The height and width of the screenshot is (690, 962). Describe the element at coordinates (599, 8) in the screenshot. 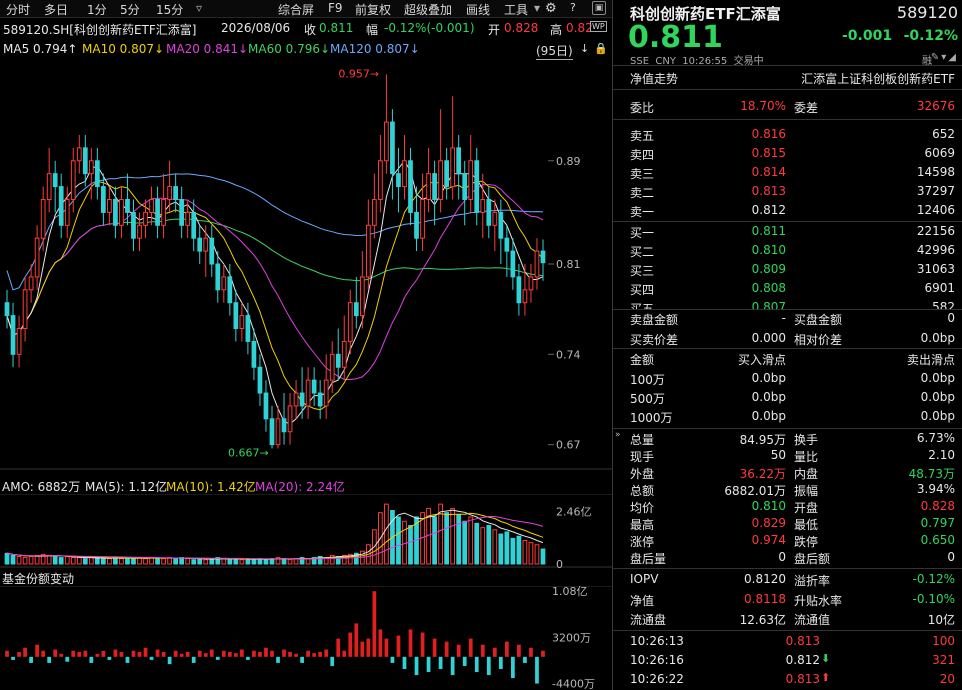

I see `window-icon: ▣` at that location.